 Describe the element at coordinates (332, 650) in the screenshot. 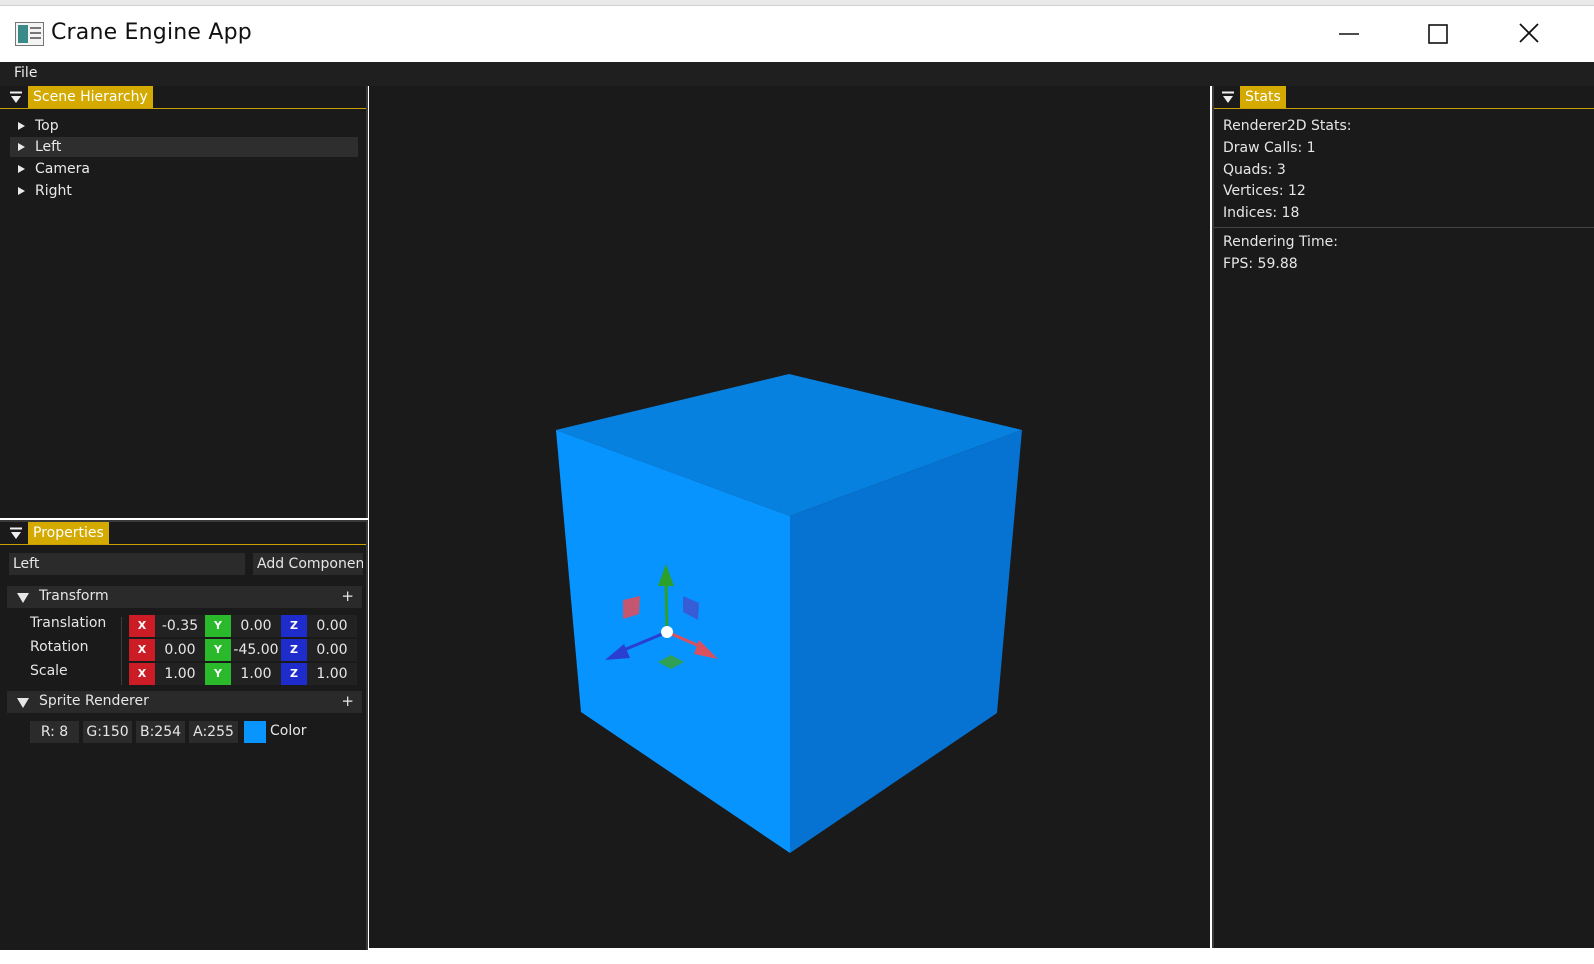

I see `rotation-z-value: 0.00` at that location.